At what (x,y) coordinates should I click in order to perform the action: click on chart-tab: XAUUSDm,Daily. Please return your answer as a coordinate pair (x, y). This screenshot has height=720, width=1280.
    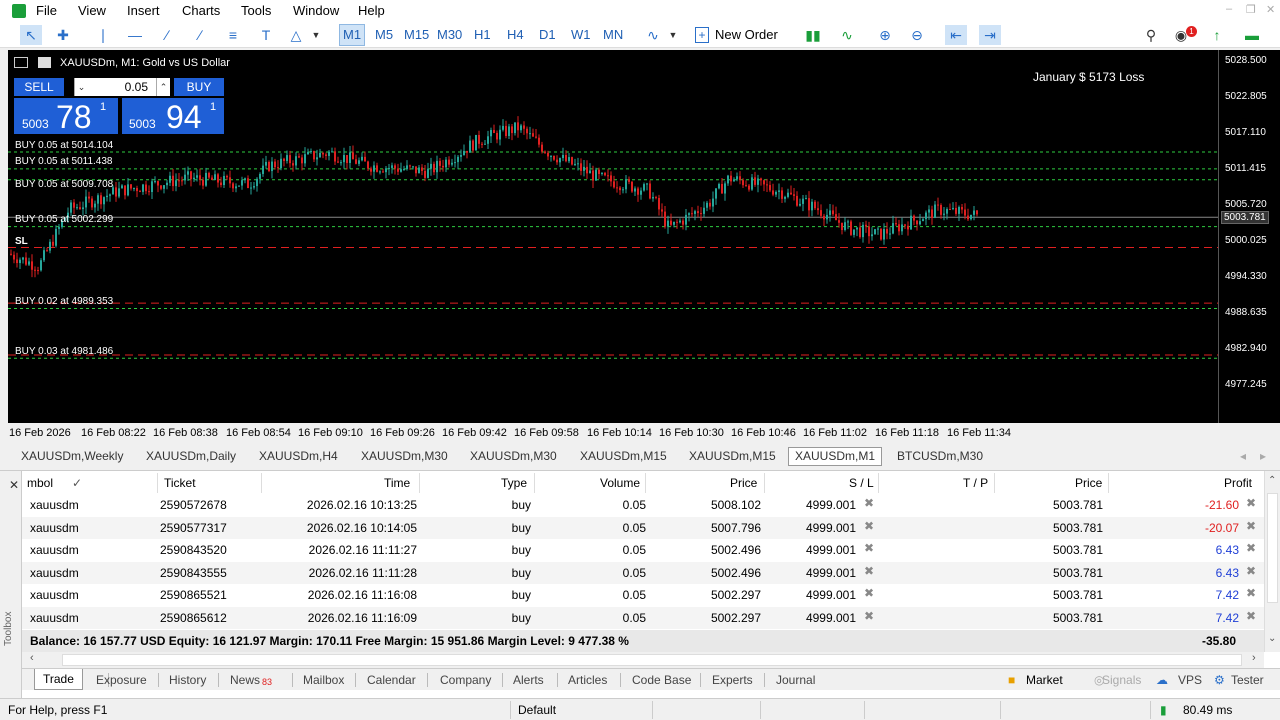
    Looking at the image, I should click on (191, 456).